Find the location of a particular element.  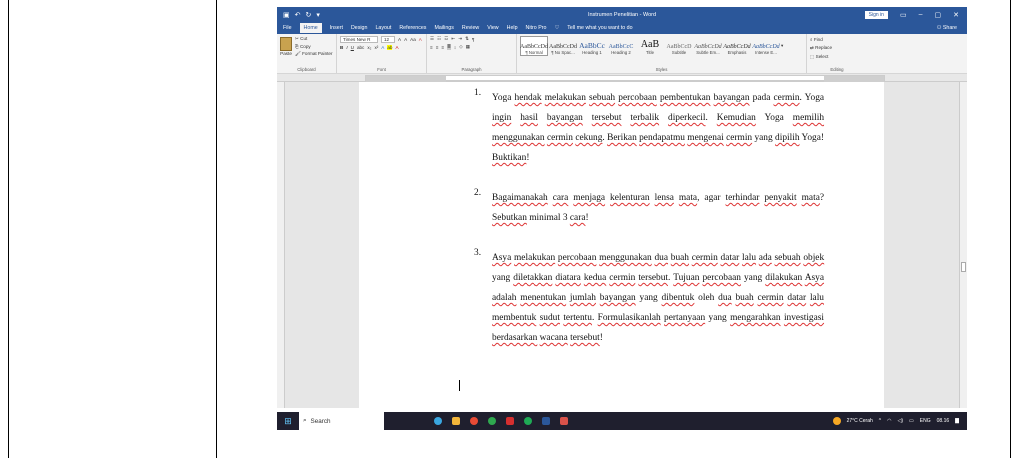

shading-icon: ◇ is located at coordinates (461, 47).